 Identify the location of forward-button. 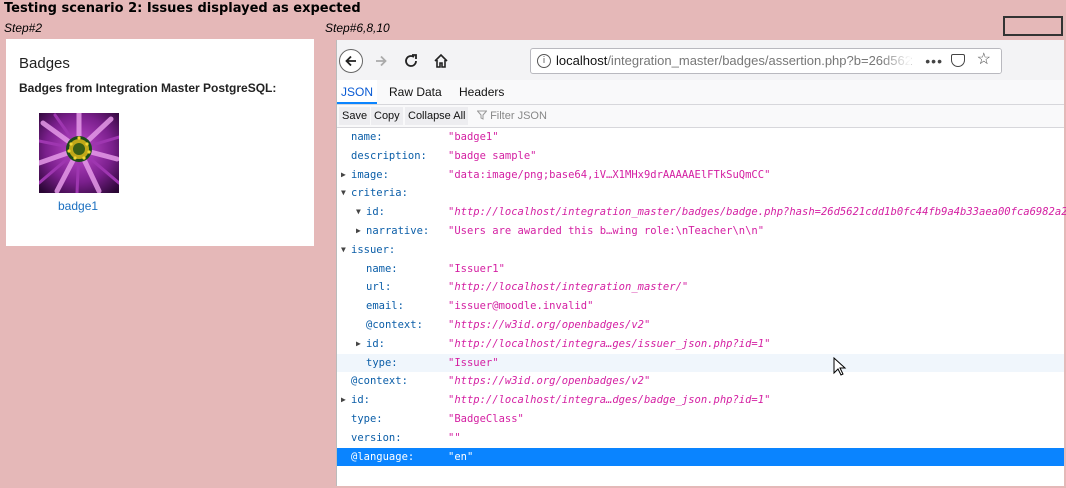
(381, 61).